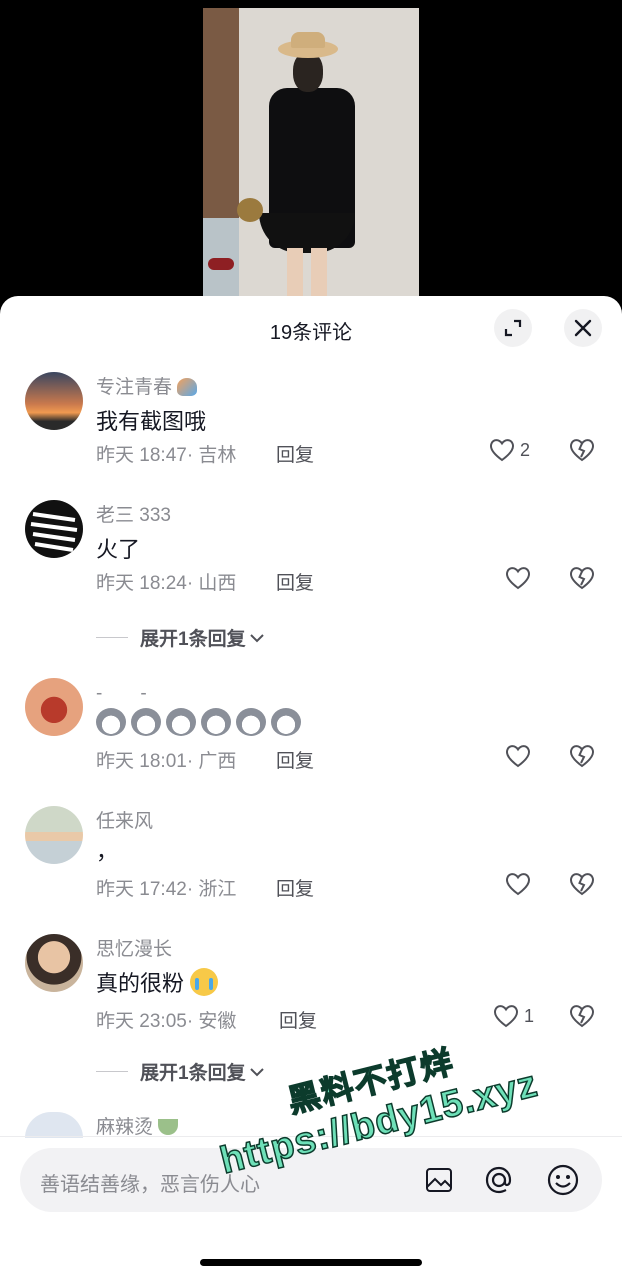 The width and height of the screenshot is (622, 1280). What do you see at coordinates (118, 549) in the screenshot?
I see `comment-text: 火了` at bounding box center [118, 549].